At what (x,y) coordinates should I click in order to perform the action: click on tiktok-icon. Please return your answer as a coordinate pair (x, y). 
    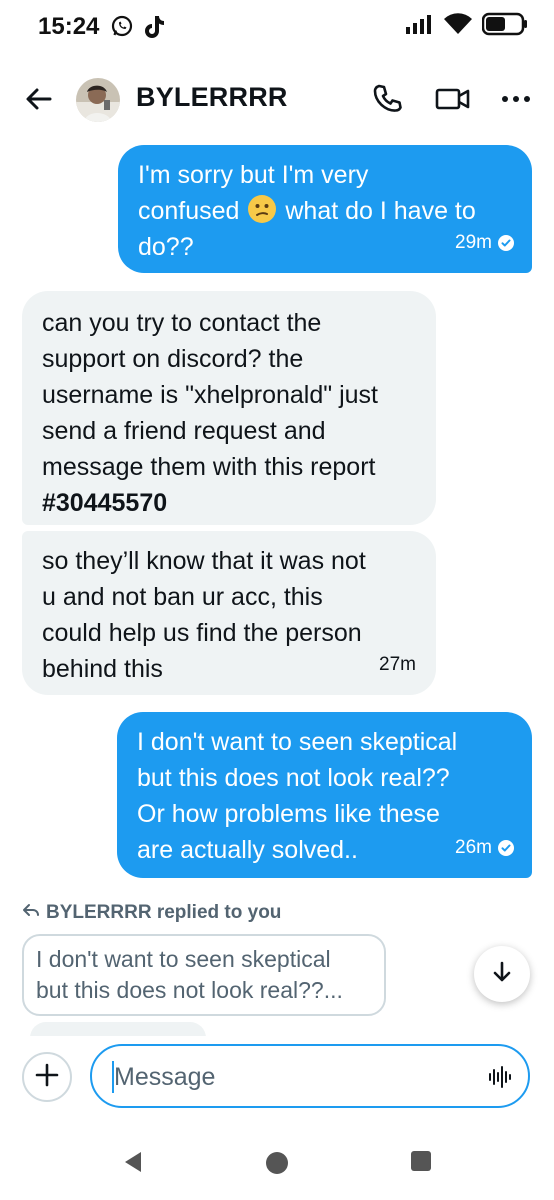
    Looking at the image, I should click on (154, 29).